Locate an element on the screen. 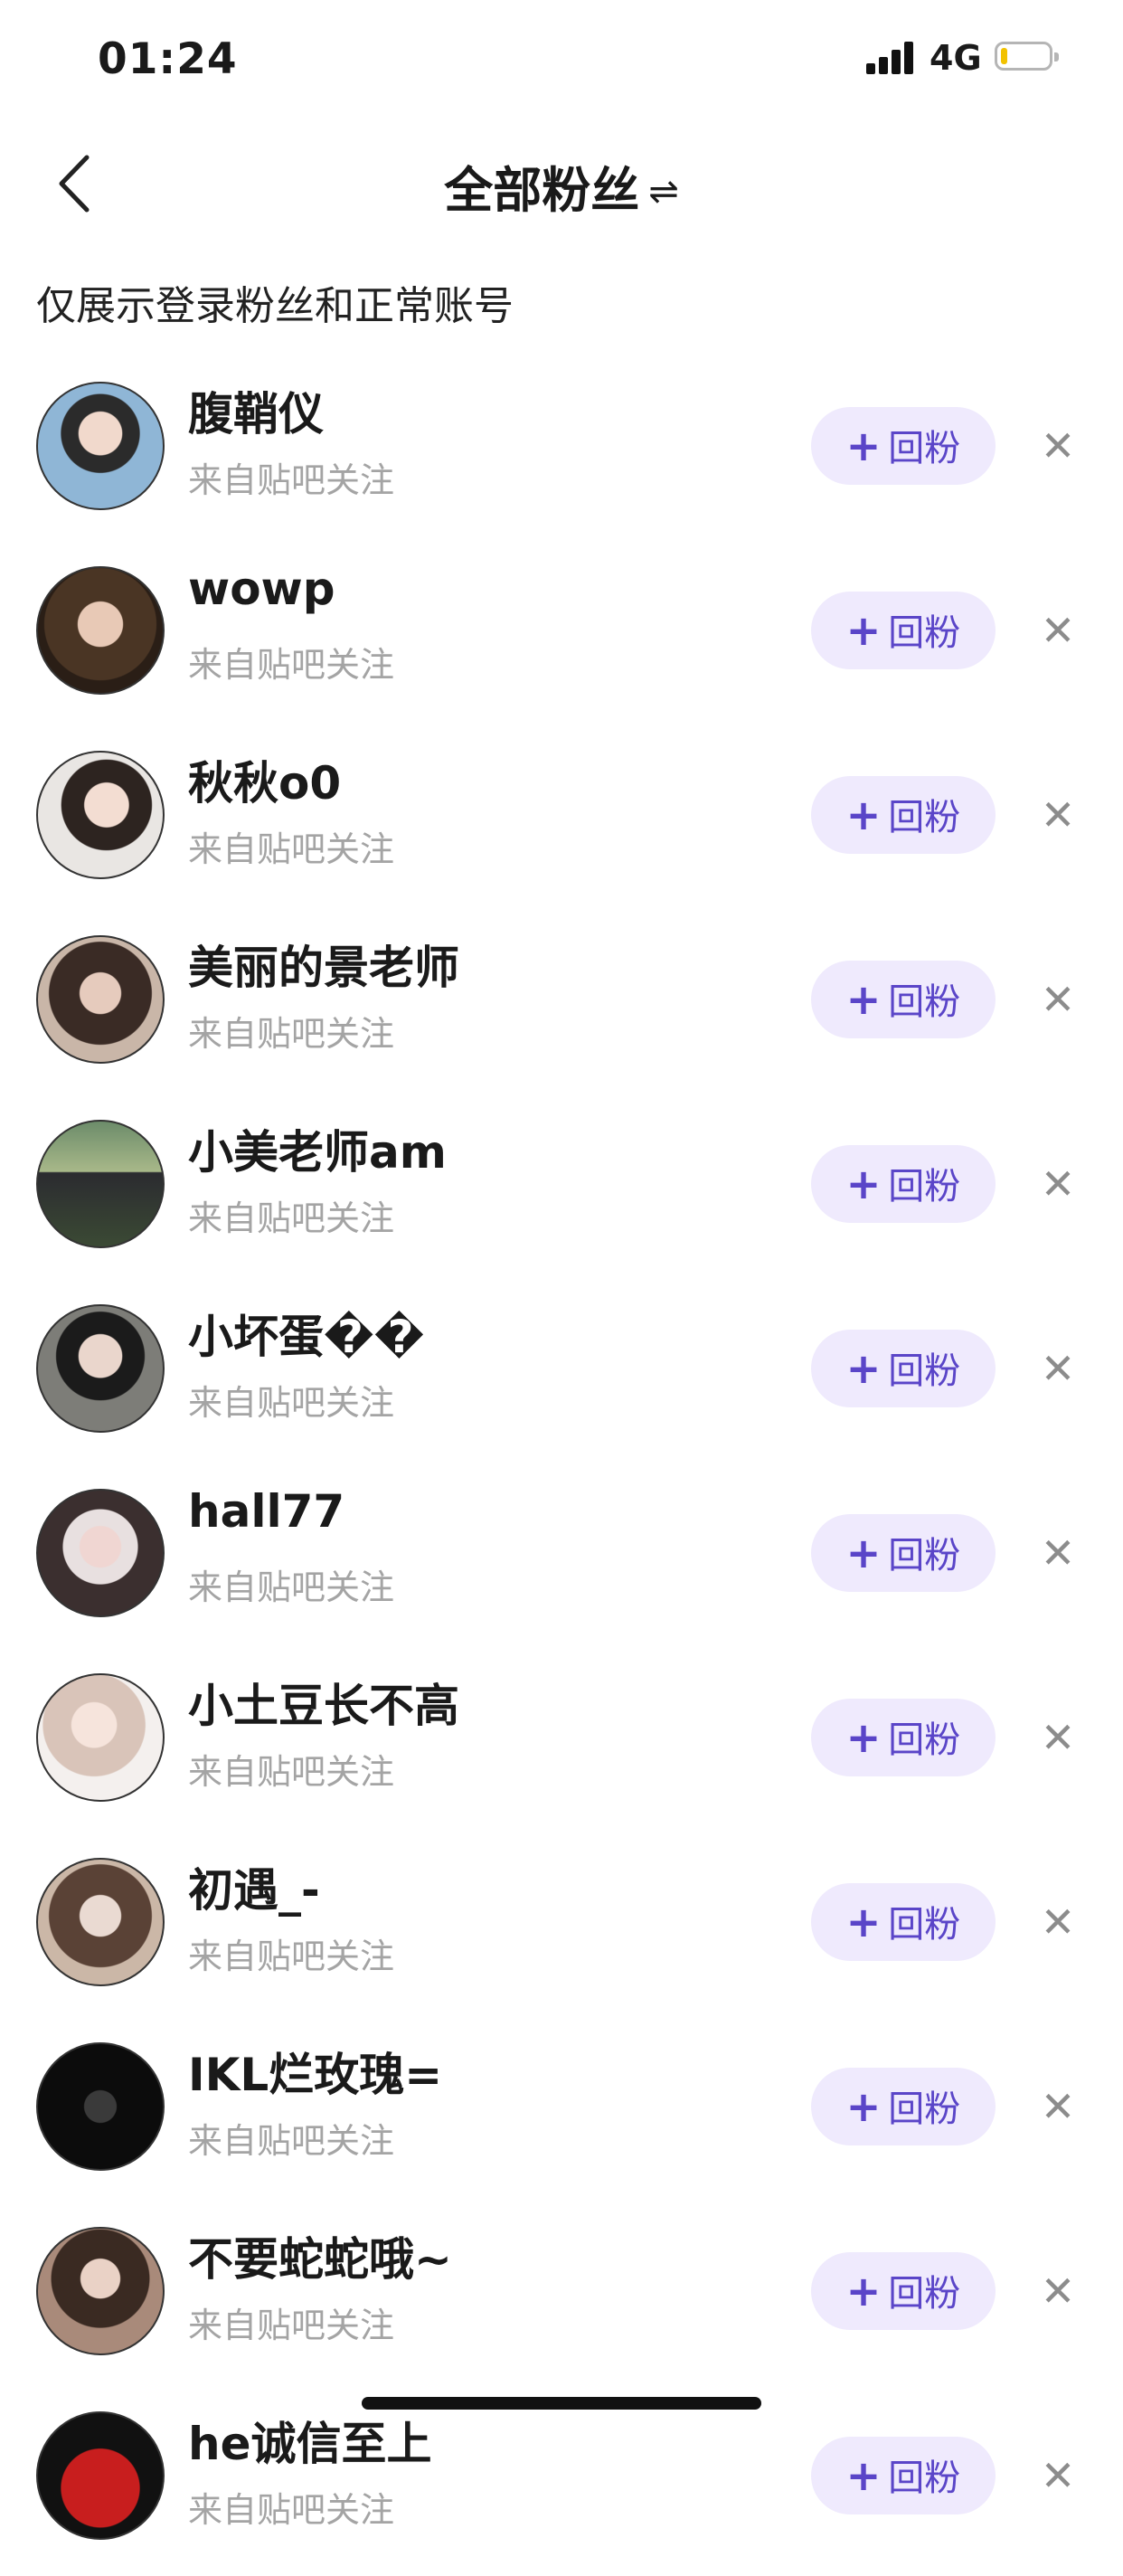 The width and height of the screenshot is (1123, 2576). follower-row: 不要蛇蛇哦~ 来自贴吧关注 + 回粉 ✕ is located at coordinates (561, 2299).